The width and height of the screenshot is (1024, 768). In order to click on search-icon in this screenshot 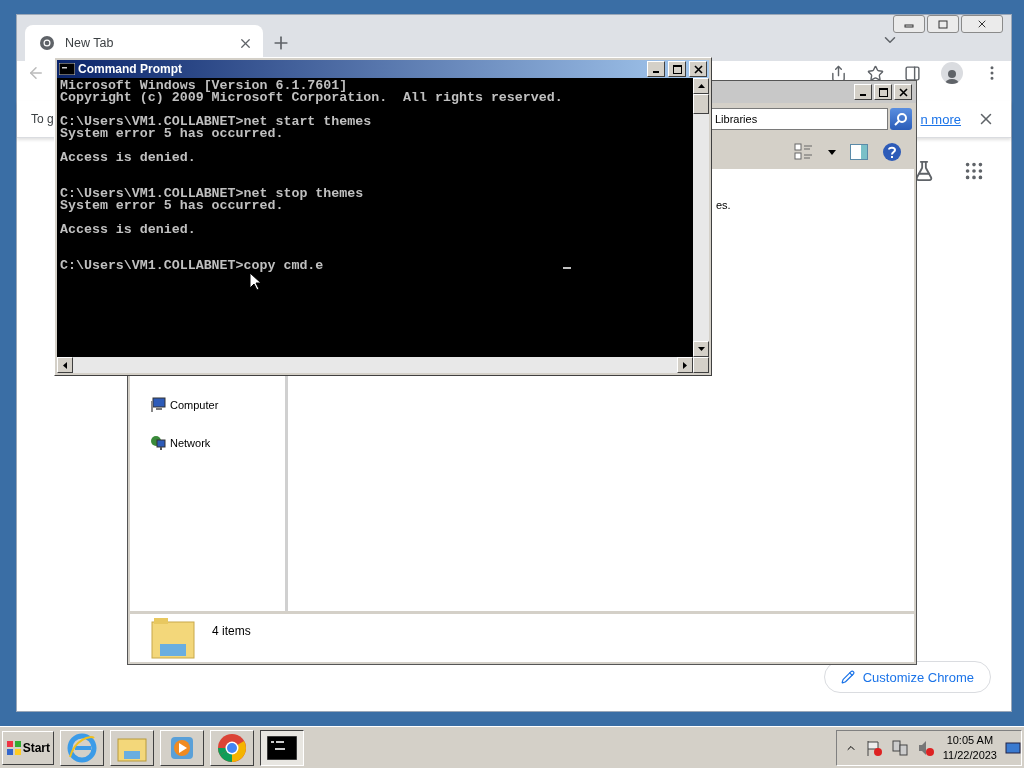, I will do `click(901, 119)`.